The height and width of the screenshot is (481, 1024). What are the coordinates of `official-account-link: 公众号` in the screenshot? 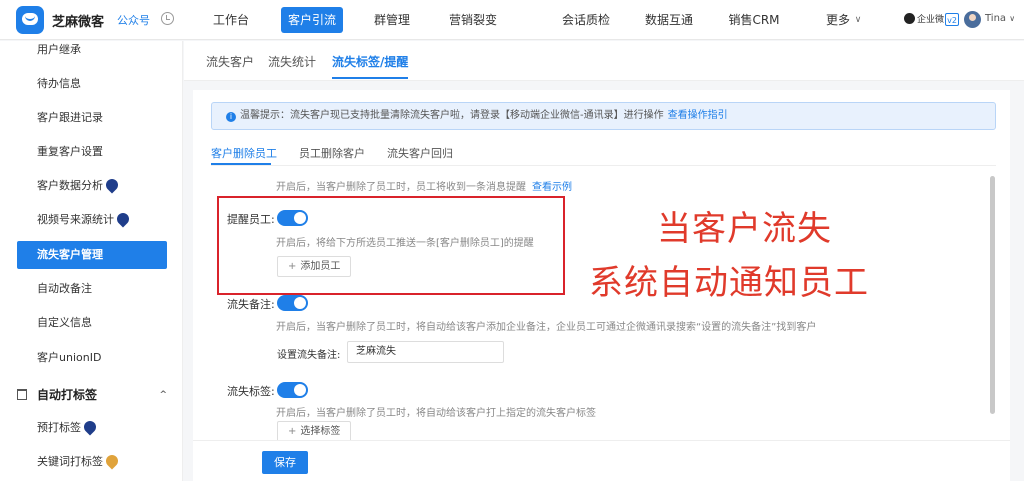 It's located at (133, 20).